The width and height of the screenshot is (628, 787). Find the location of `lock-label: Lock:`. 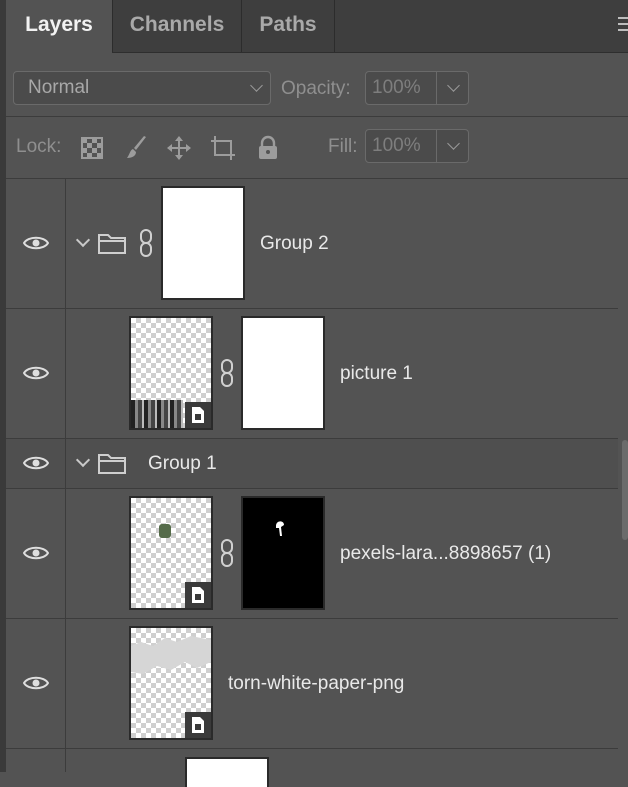

lock-label: Lock: is located at coordinates (39, 146).